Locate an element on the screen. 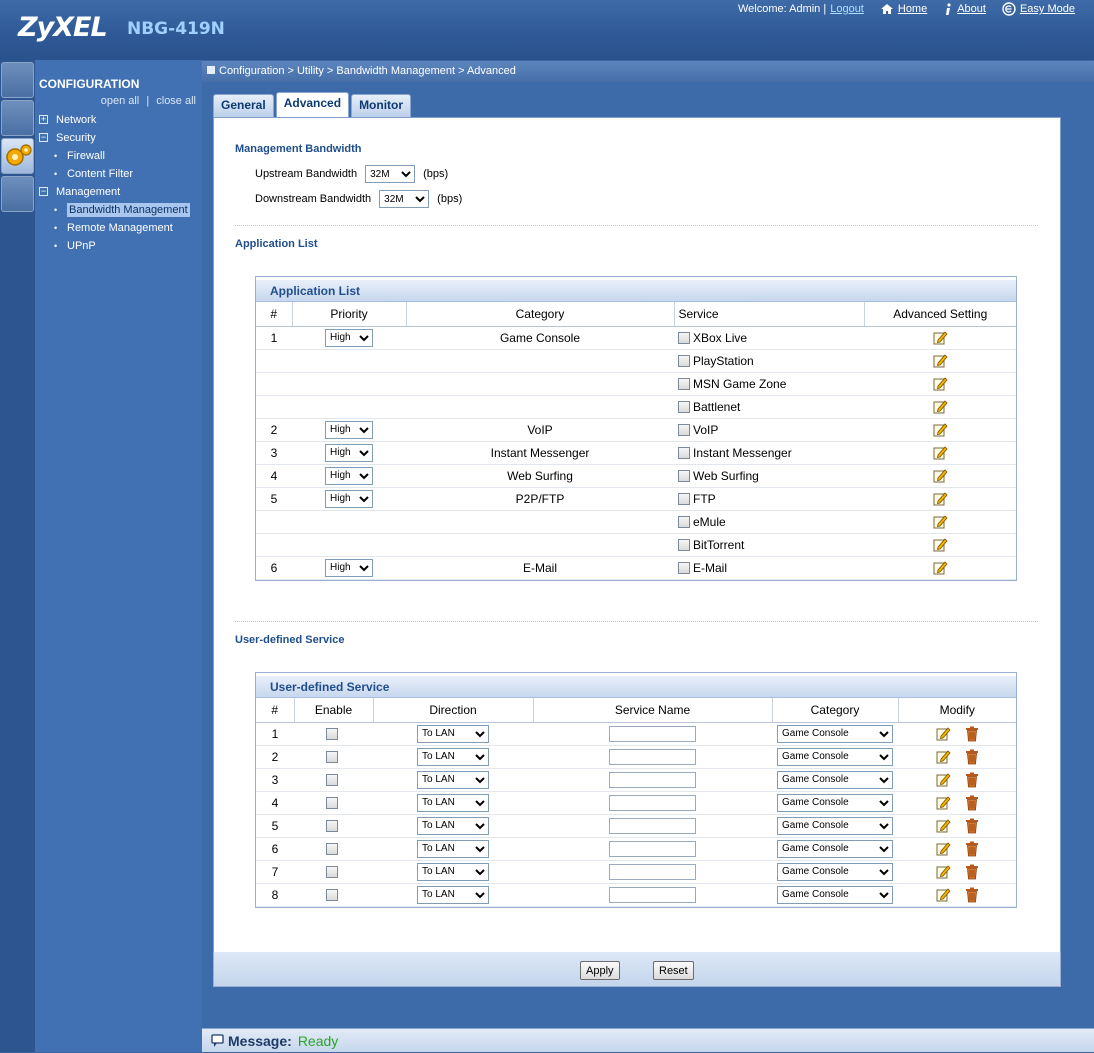 This screenshot has width=1094, height=1053. home-link: Home is located at coordinates (912, 9).